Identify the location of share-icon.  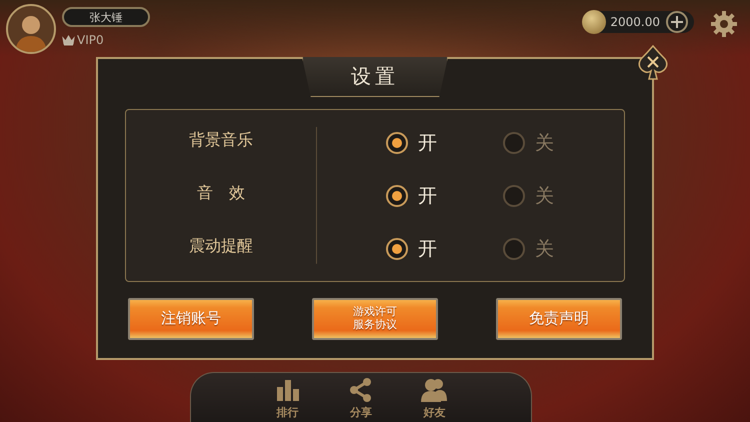
(361, 390).